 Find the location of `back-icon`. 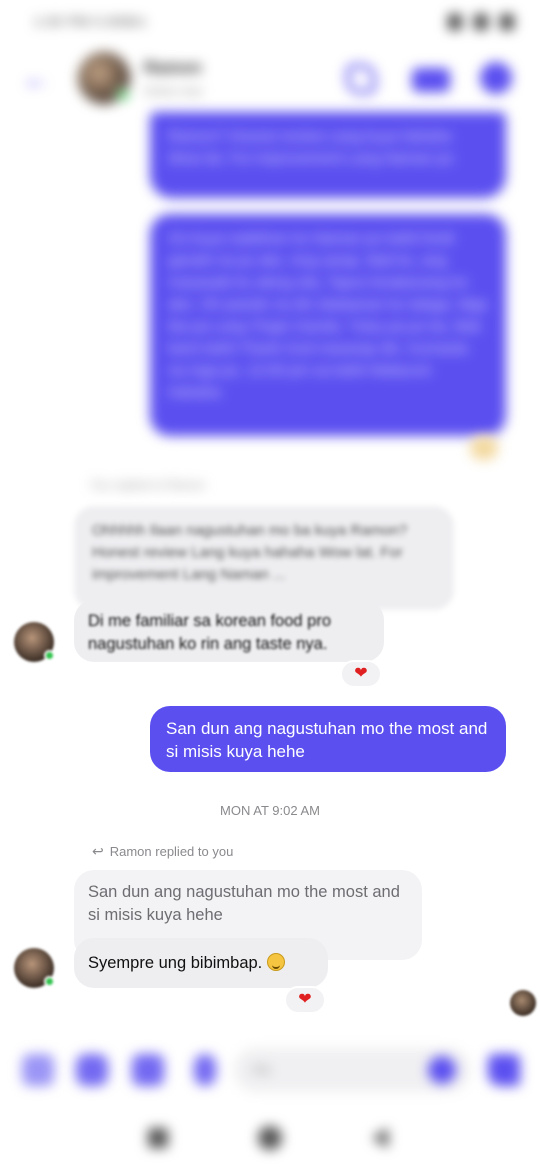

back-icon is located at coordinates (380, 1138).